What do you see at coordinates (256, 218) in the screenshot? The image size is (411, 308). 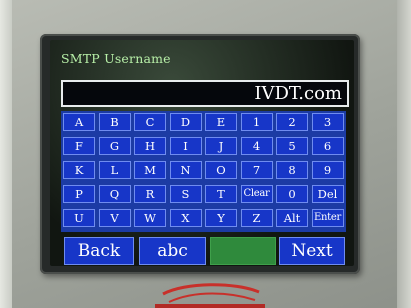 I see `key-z: Z` at bounding box center [256, 218].